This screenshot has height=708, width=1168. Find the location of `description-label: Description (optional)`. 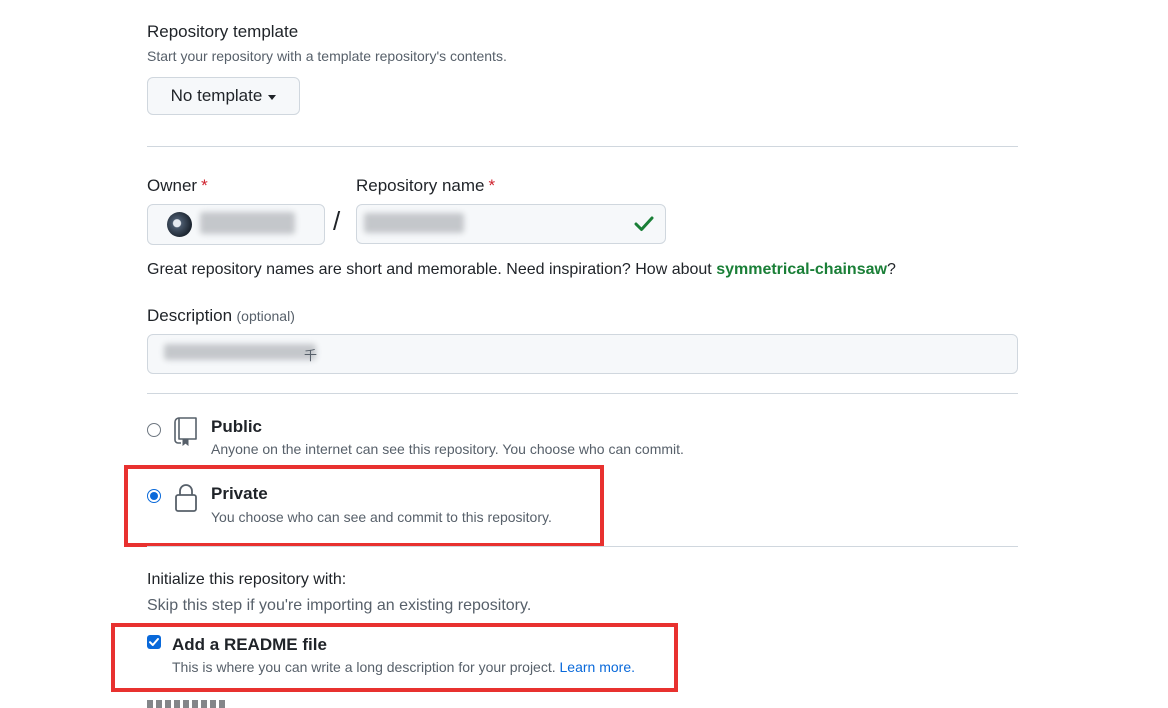

description-label: Description (optional) is located at coordinates (221, 315).